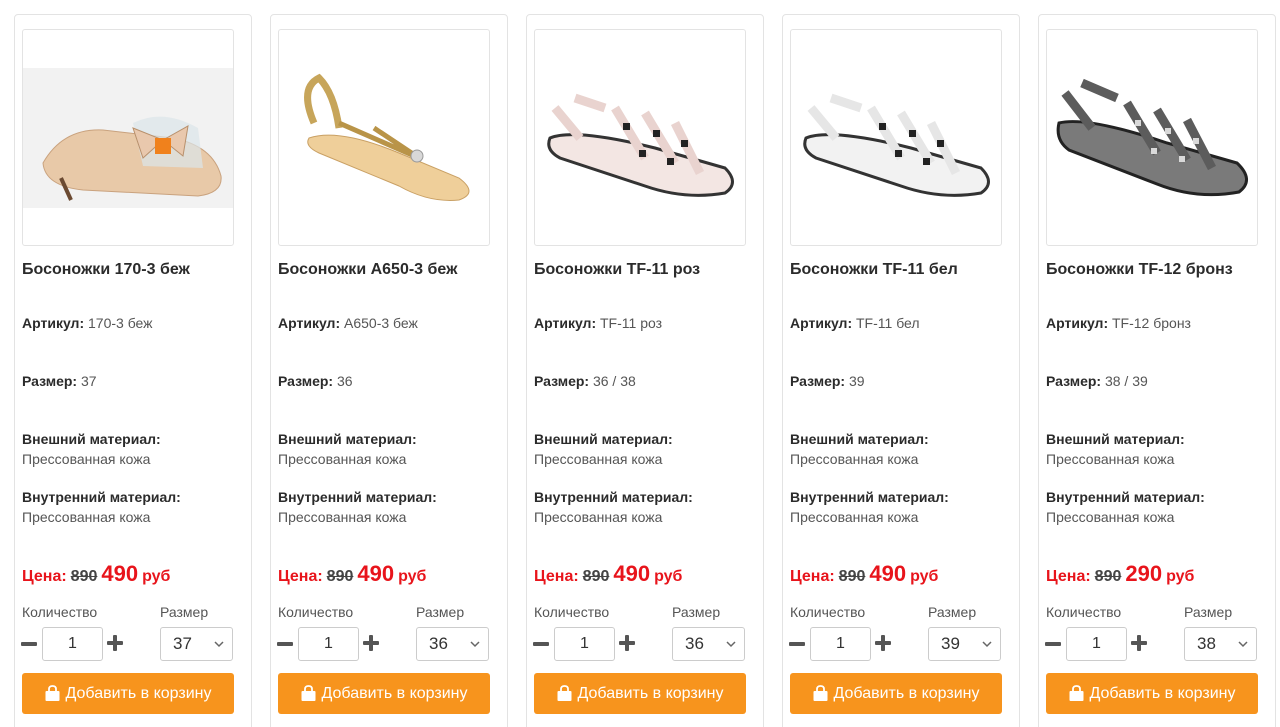 Image resolution: width=1280 pixels, height=727 pixels. I want to click on product-size: Размер: 37, so click(135, 381).